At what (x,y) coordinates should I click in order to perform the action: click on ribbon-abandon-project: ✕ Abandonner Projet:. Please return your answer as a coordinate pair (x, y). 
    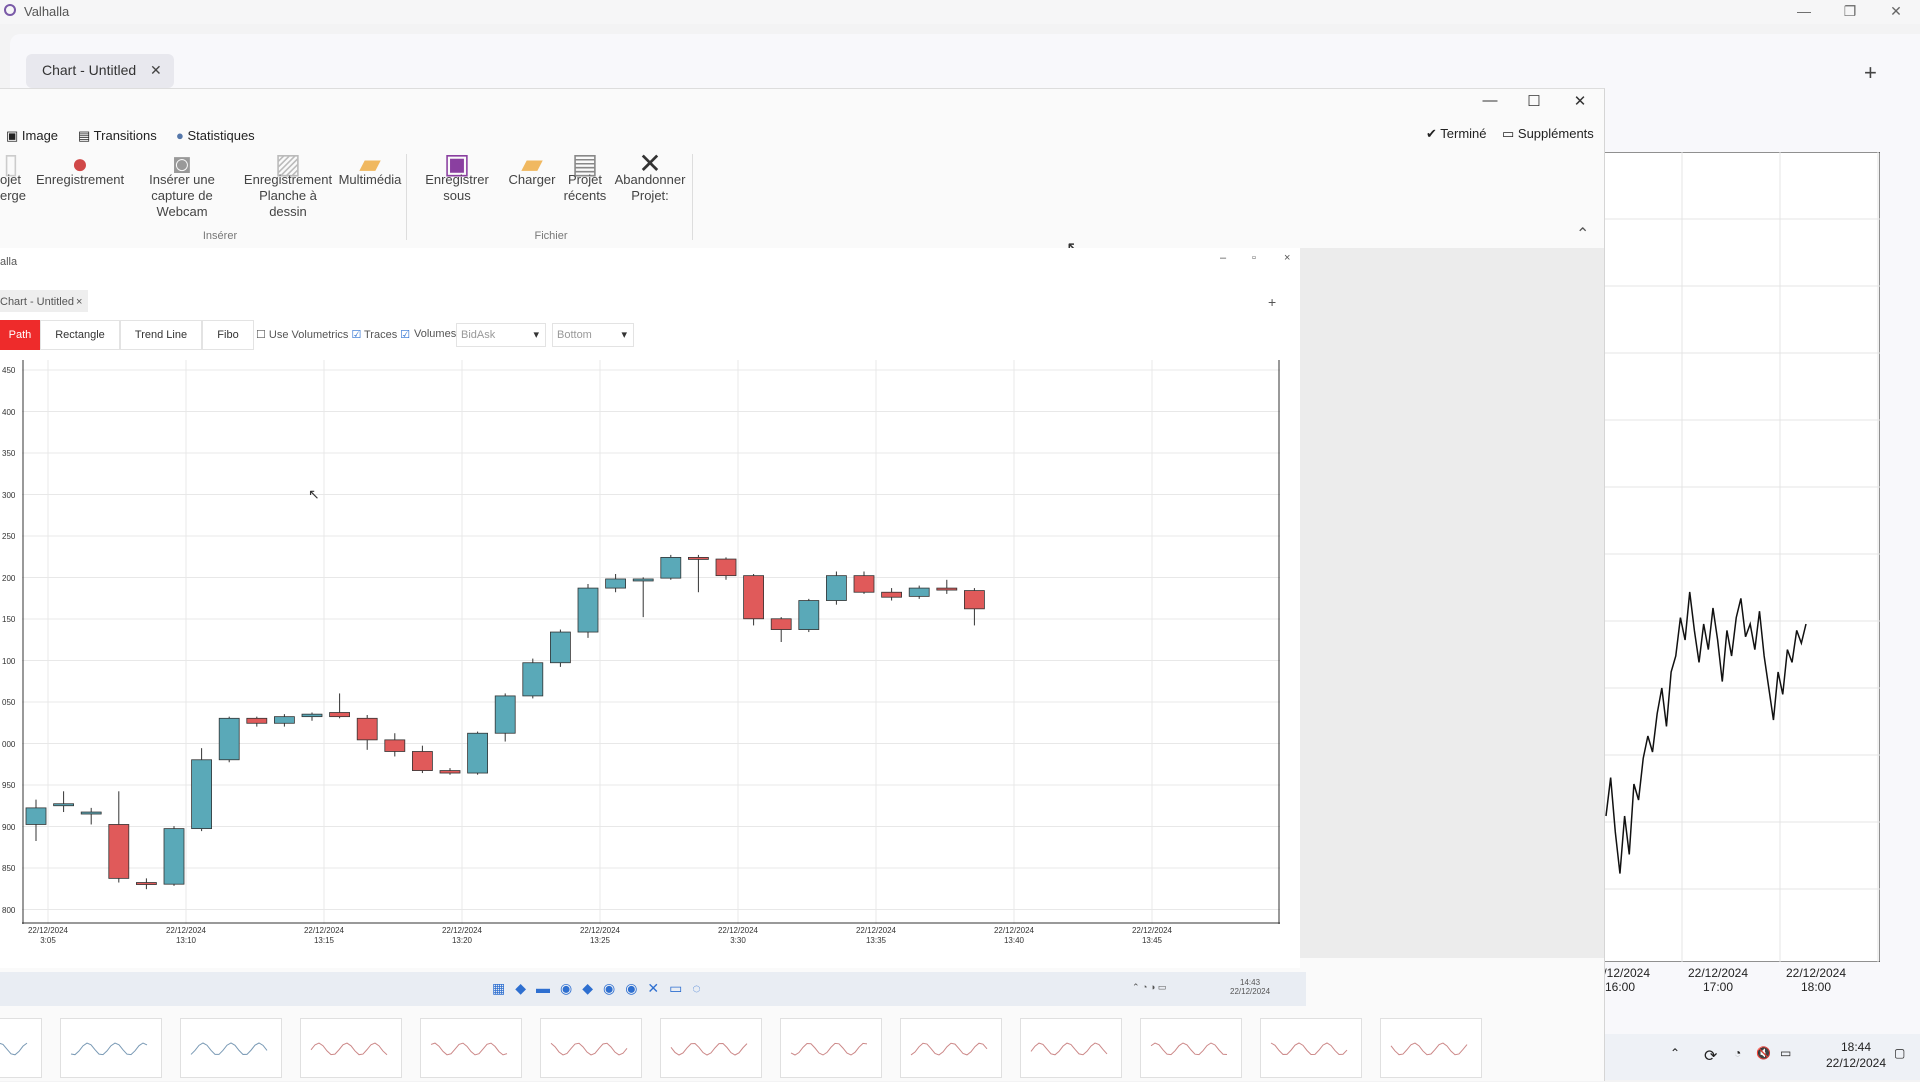
    Looking at the image, I should click on (650, 177).